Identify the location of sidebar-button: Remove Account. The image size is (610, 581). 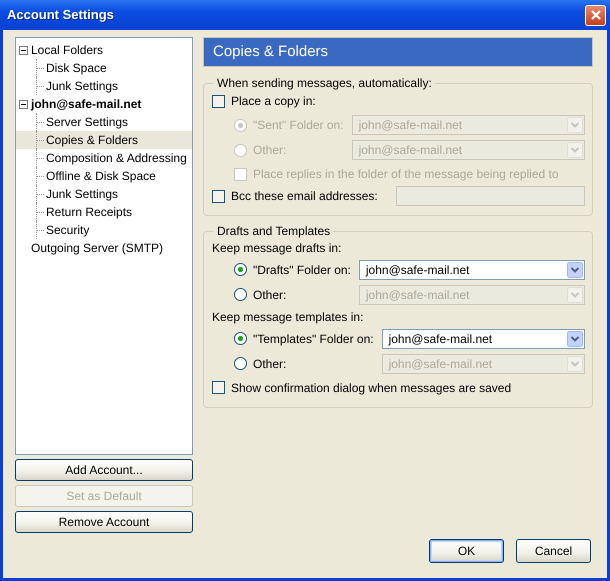
(104, 522).